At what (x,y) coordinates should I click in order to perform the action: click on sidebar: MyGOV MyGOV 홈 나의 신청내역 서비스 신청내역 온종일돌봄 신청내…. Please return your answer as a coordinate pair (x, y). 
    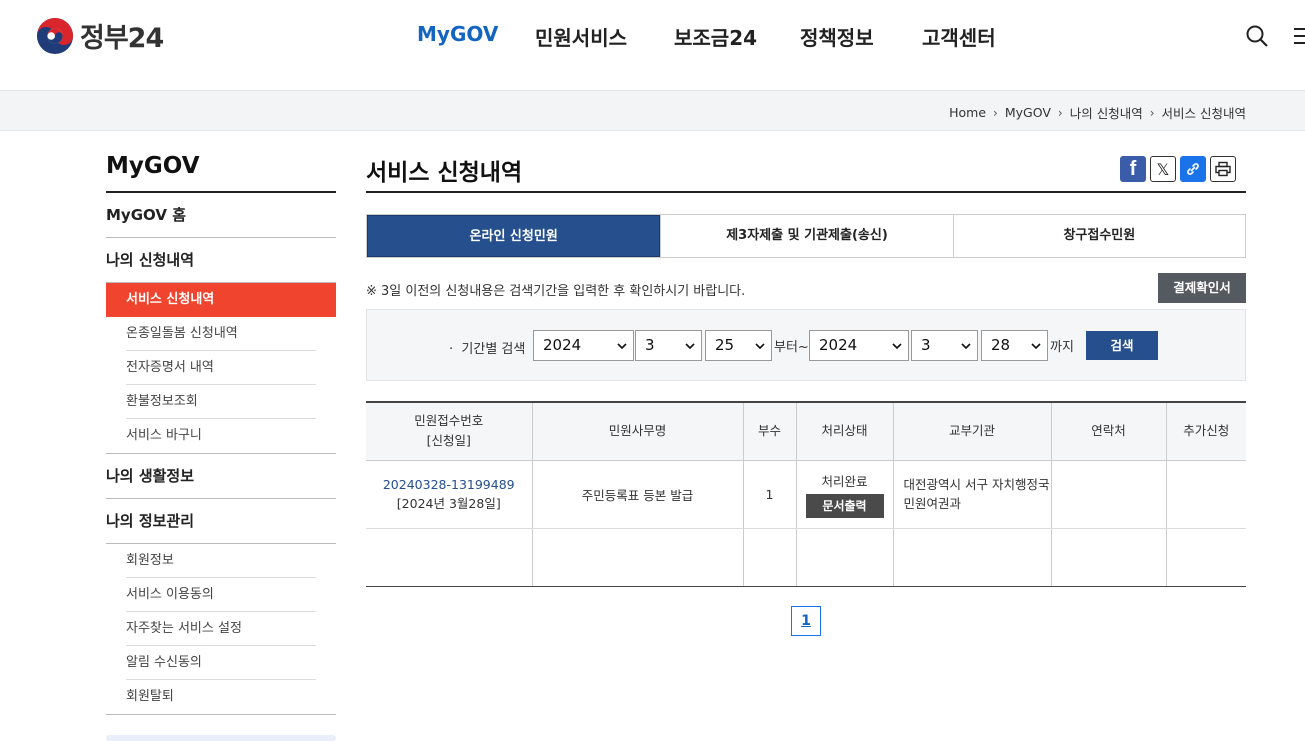
    Looking at the image, I should click on (221, 445).